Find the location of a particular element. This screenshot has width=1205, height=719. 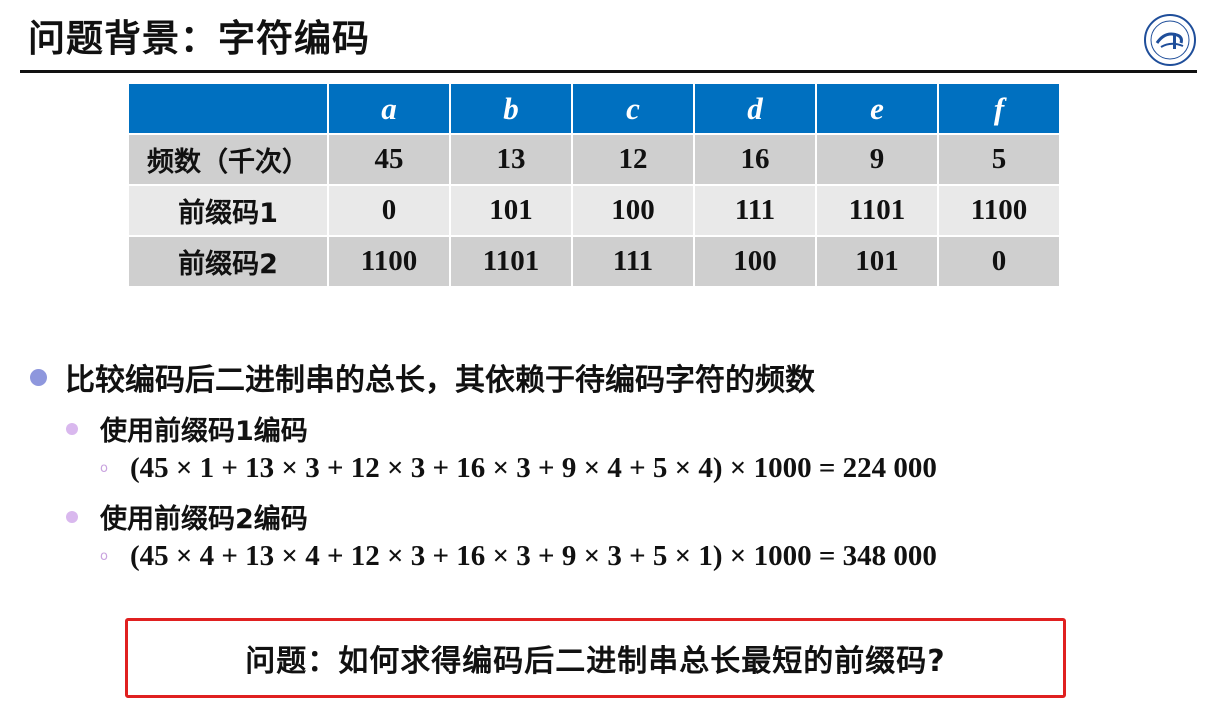

table-header-cell: d is located at coordinates (755, 108).